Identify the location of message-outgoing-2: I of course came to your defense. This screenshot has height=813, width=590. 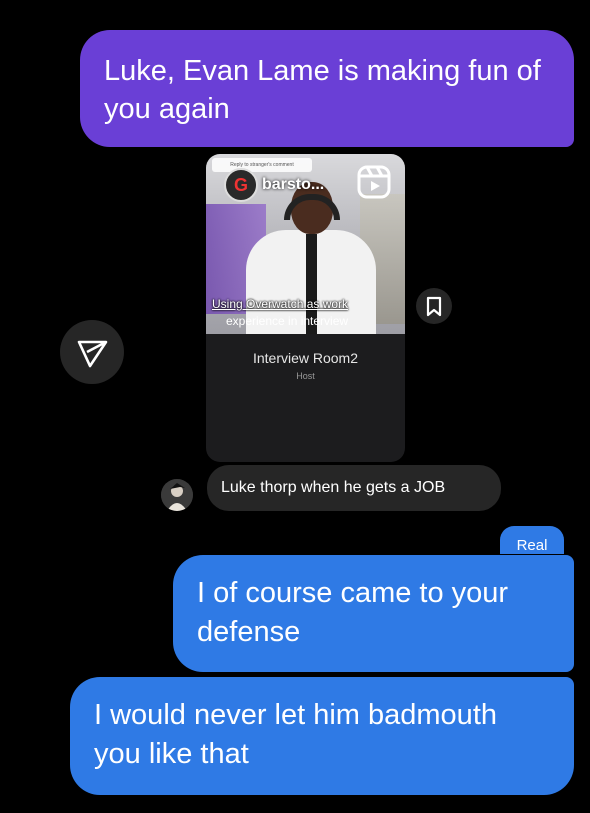
(373, 613).